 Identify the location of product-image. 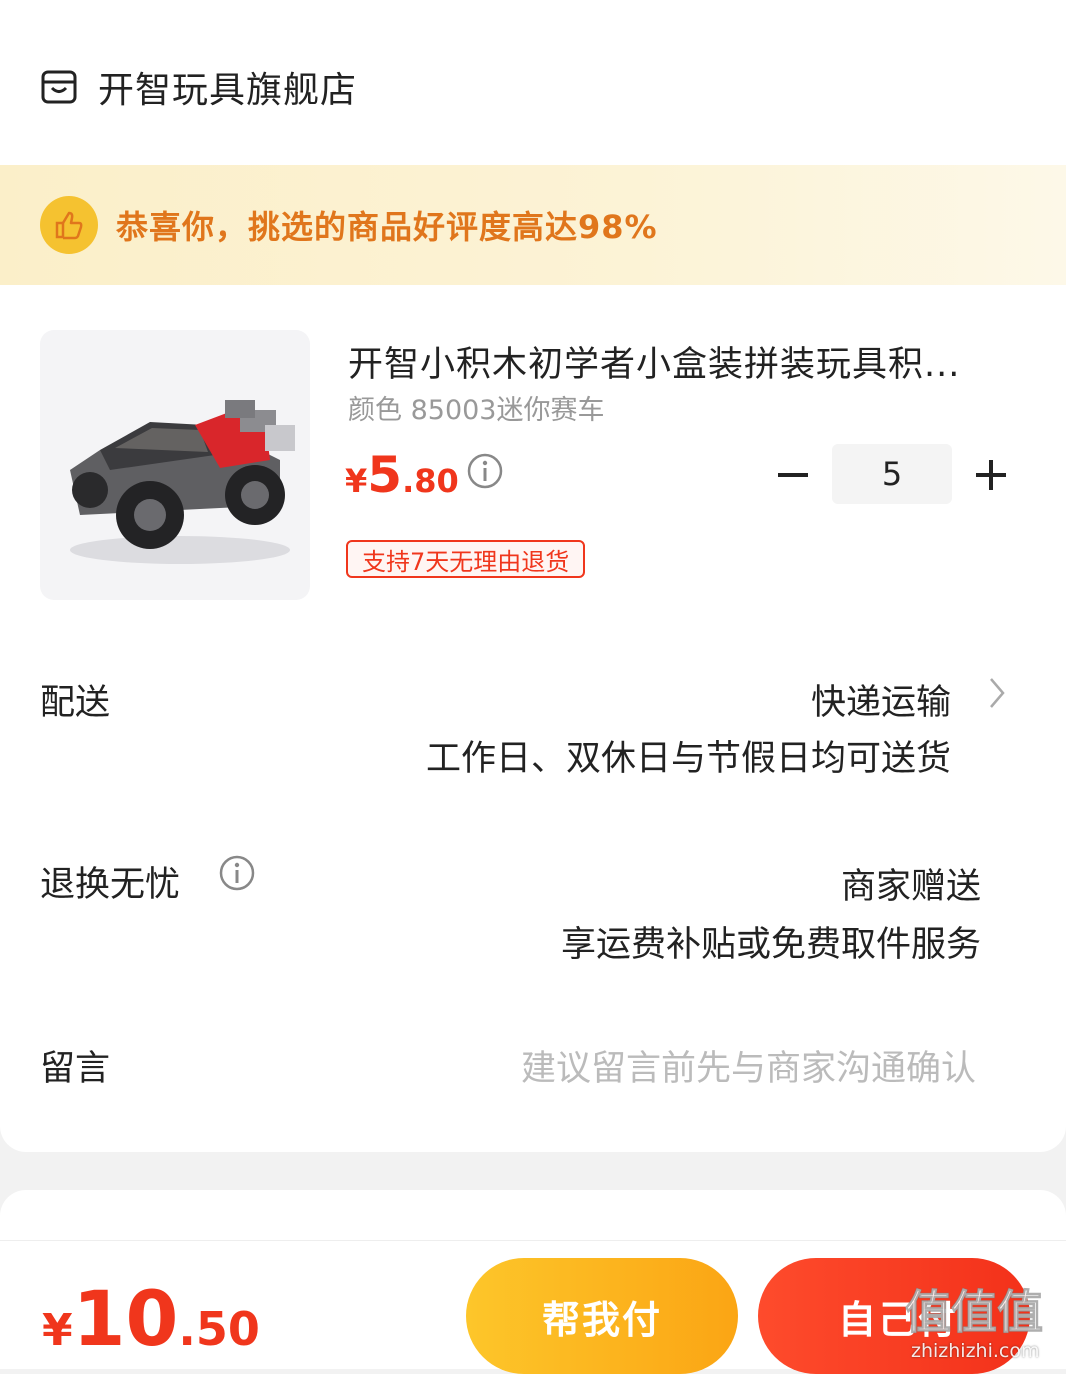
(175, 465).